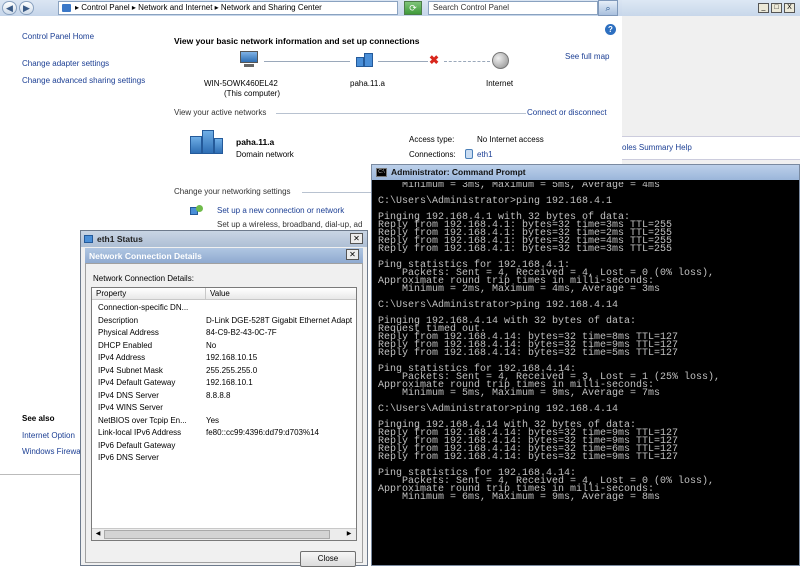 The height and width of the screenshot is (567, 800). I want to click on setup-connection-link: Set up a new connection or network, so click(280, 210).